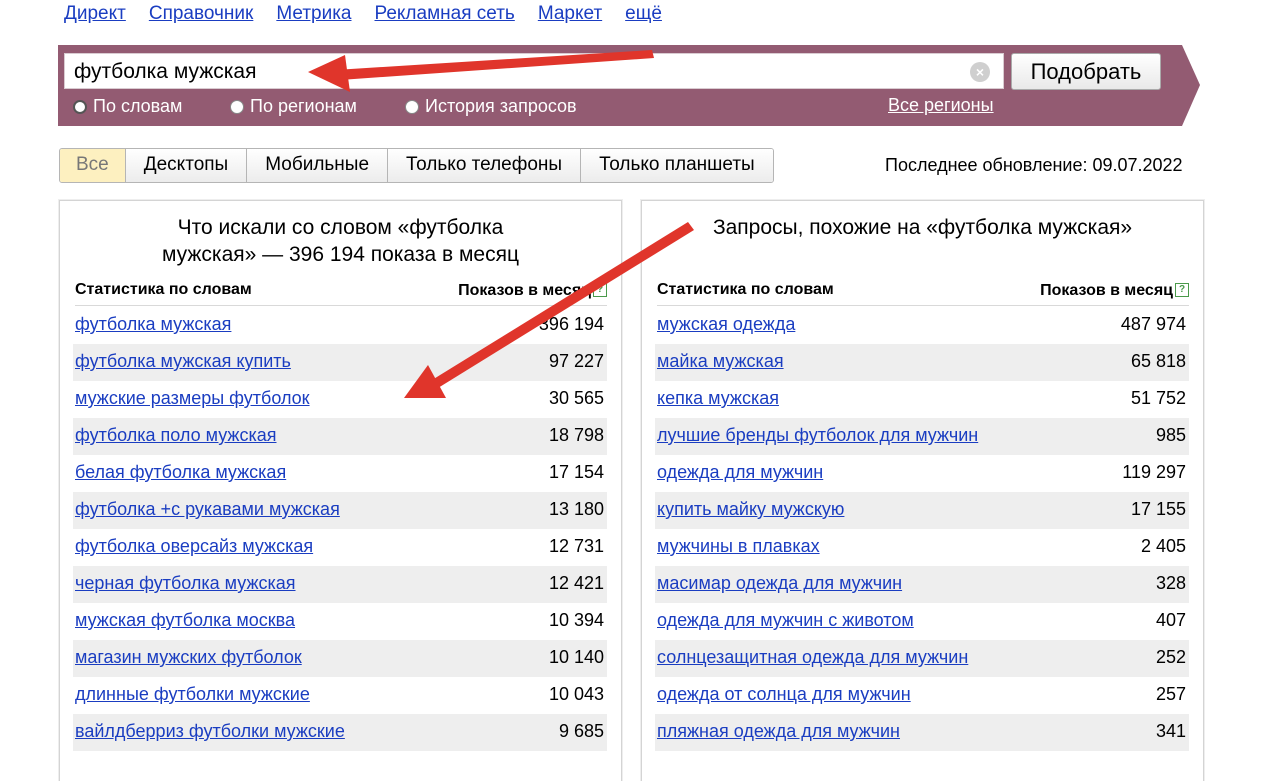  Describe the element at coordinates (738, 546) in the screenshot. I see `query-link: мужчины в плавках` at that location.